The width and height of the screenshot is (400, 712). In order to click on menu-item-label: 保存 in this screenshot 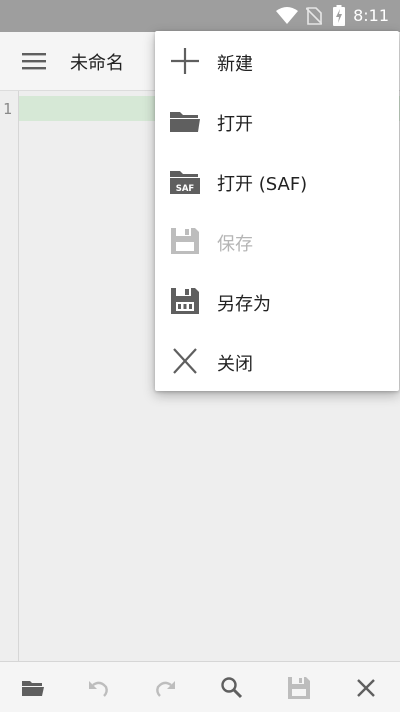, I will do `click(235, 244)`.